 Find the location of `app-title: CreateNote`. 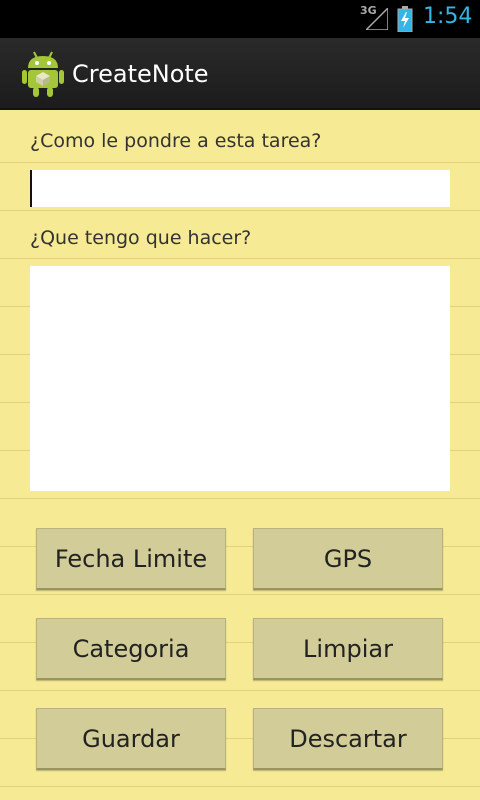

app-title: CreateNote is located at coordinates (140, 74).